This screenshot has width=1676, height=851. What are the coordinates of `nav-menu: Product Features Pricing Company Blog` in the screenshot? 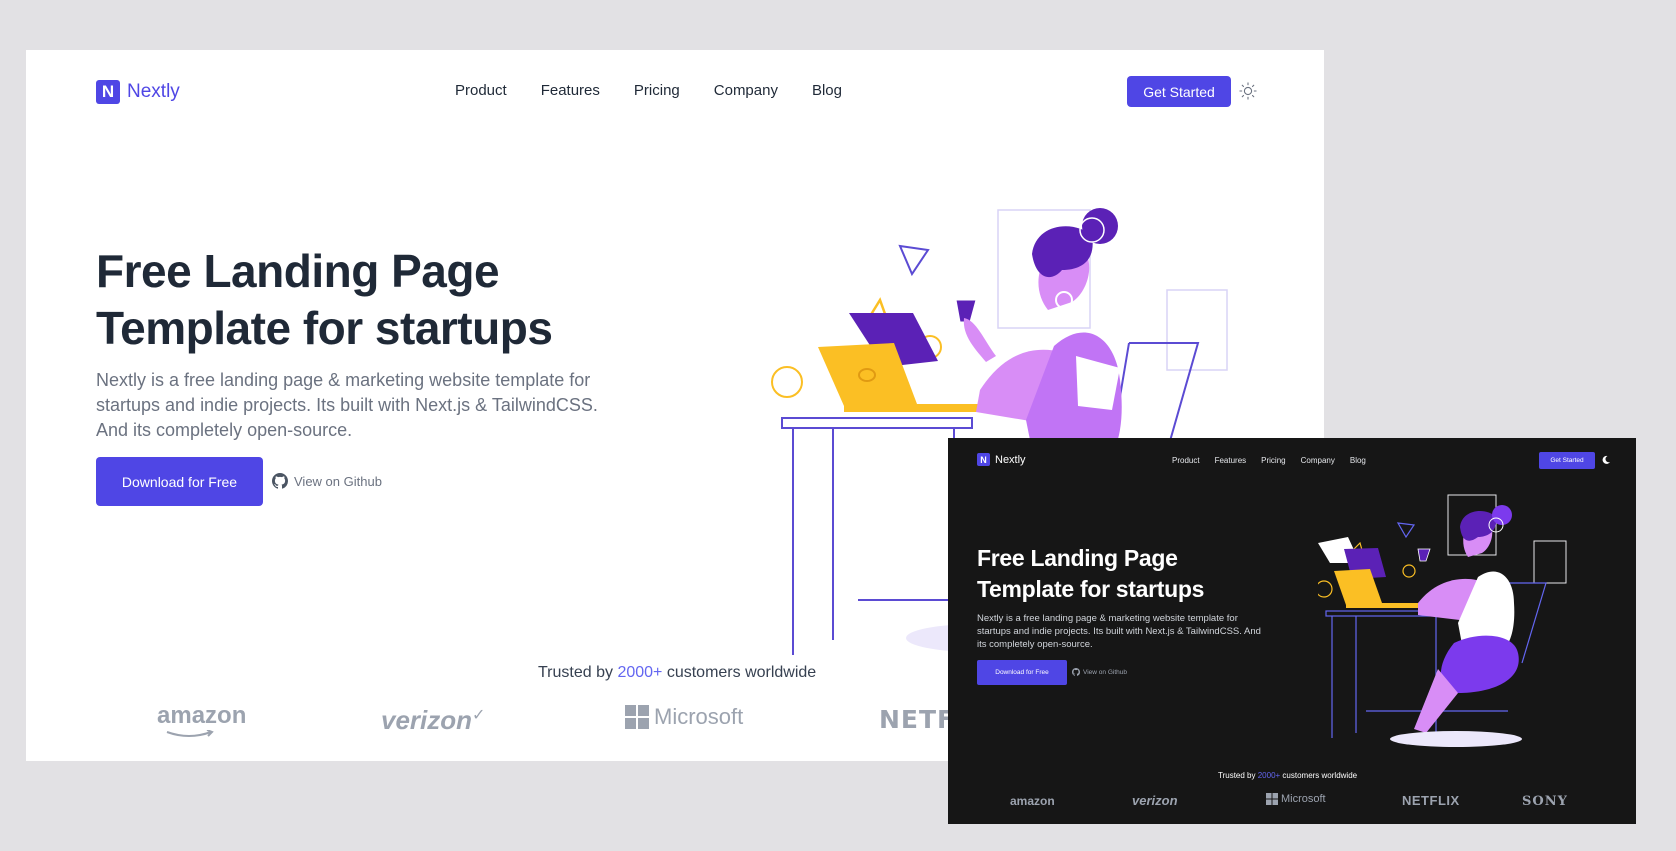 It's located at (665, 90).